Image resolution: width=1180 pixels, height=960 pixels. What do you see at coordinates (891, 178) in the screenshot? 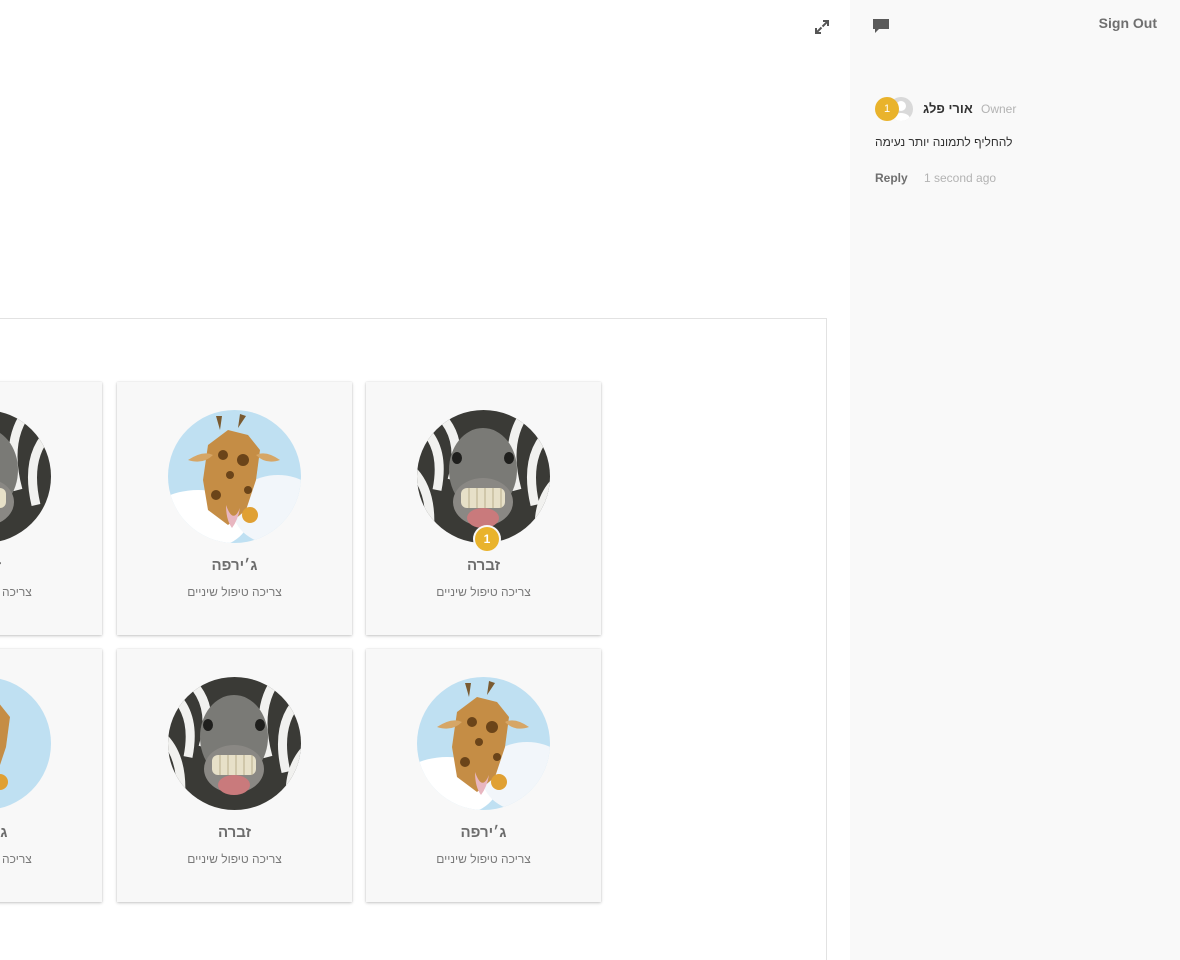
I see `reply-button: Reply` at bounding box center [891, 178].